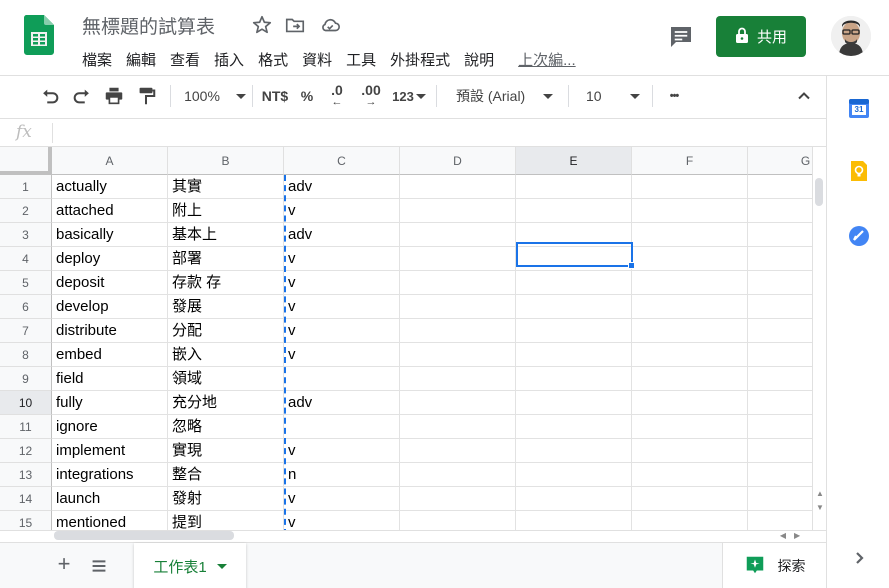 This screenshot has width=889, height=588. I want to click on cell-a12: implement, so click(110, 451).